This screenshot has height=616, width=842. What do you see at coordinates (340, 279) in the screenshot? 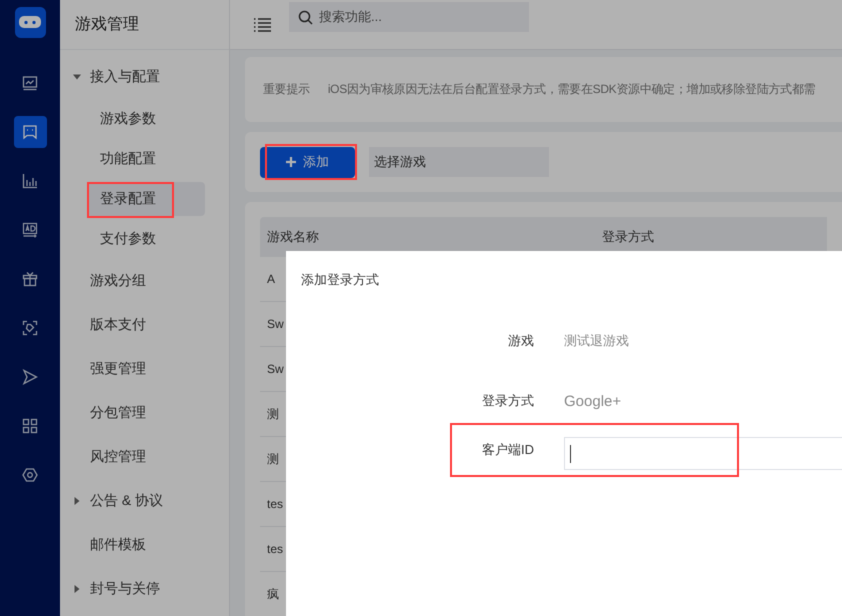
I see `dialog-title: 添加登录方式` at bounding box center [340, 279].